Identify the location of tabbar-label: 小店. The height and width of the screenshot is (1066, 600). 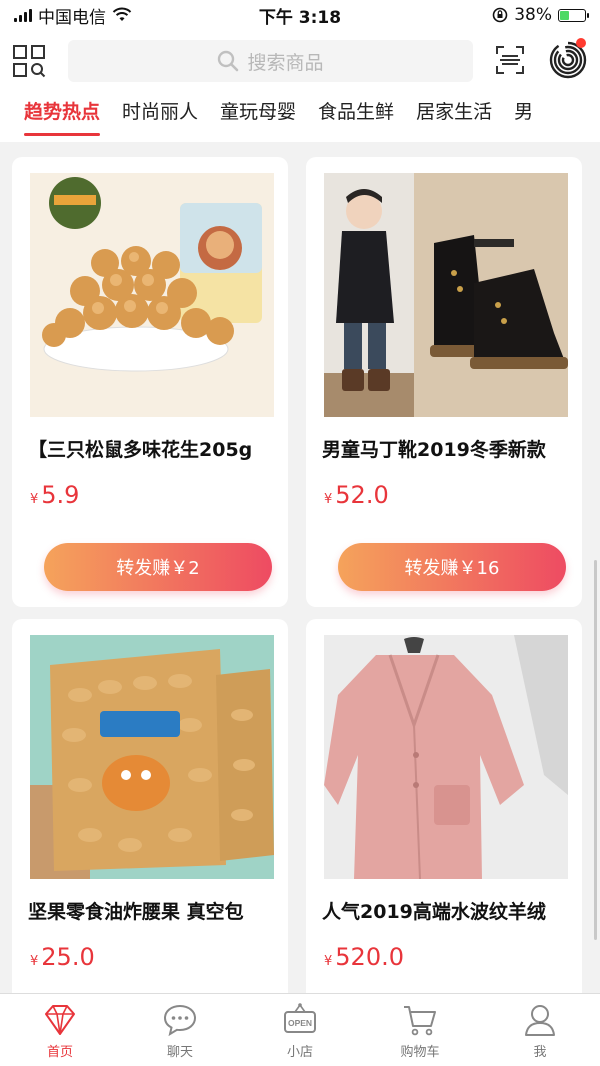
(299, 1052).